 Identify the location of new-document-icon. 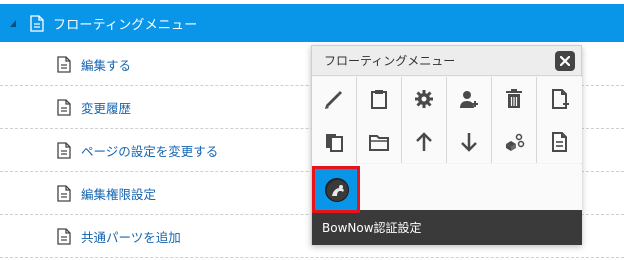
(560, 98).